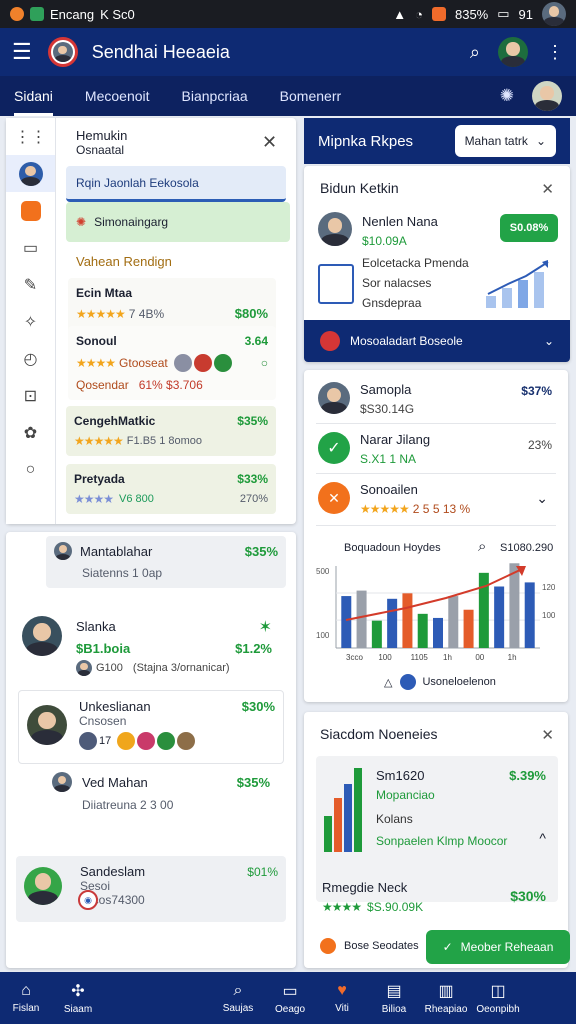 The height and width of the screenshot is (1024, 576). Describe the element at coordinates (498, 991) in the screenshot. I see `chat-icon: ◫` at that location.